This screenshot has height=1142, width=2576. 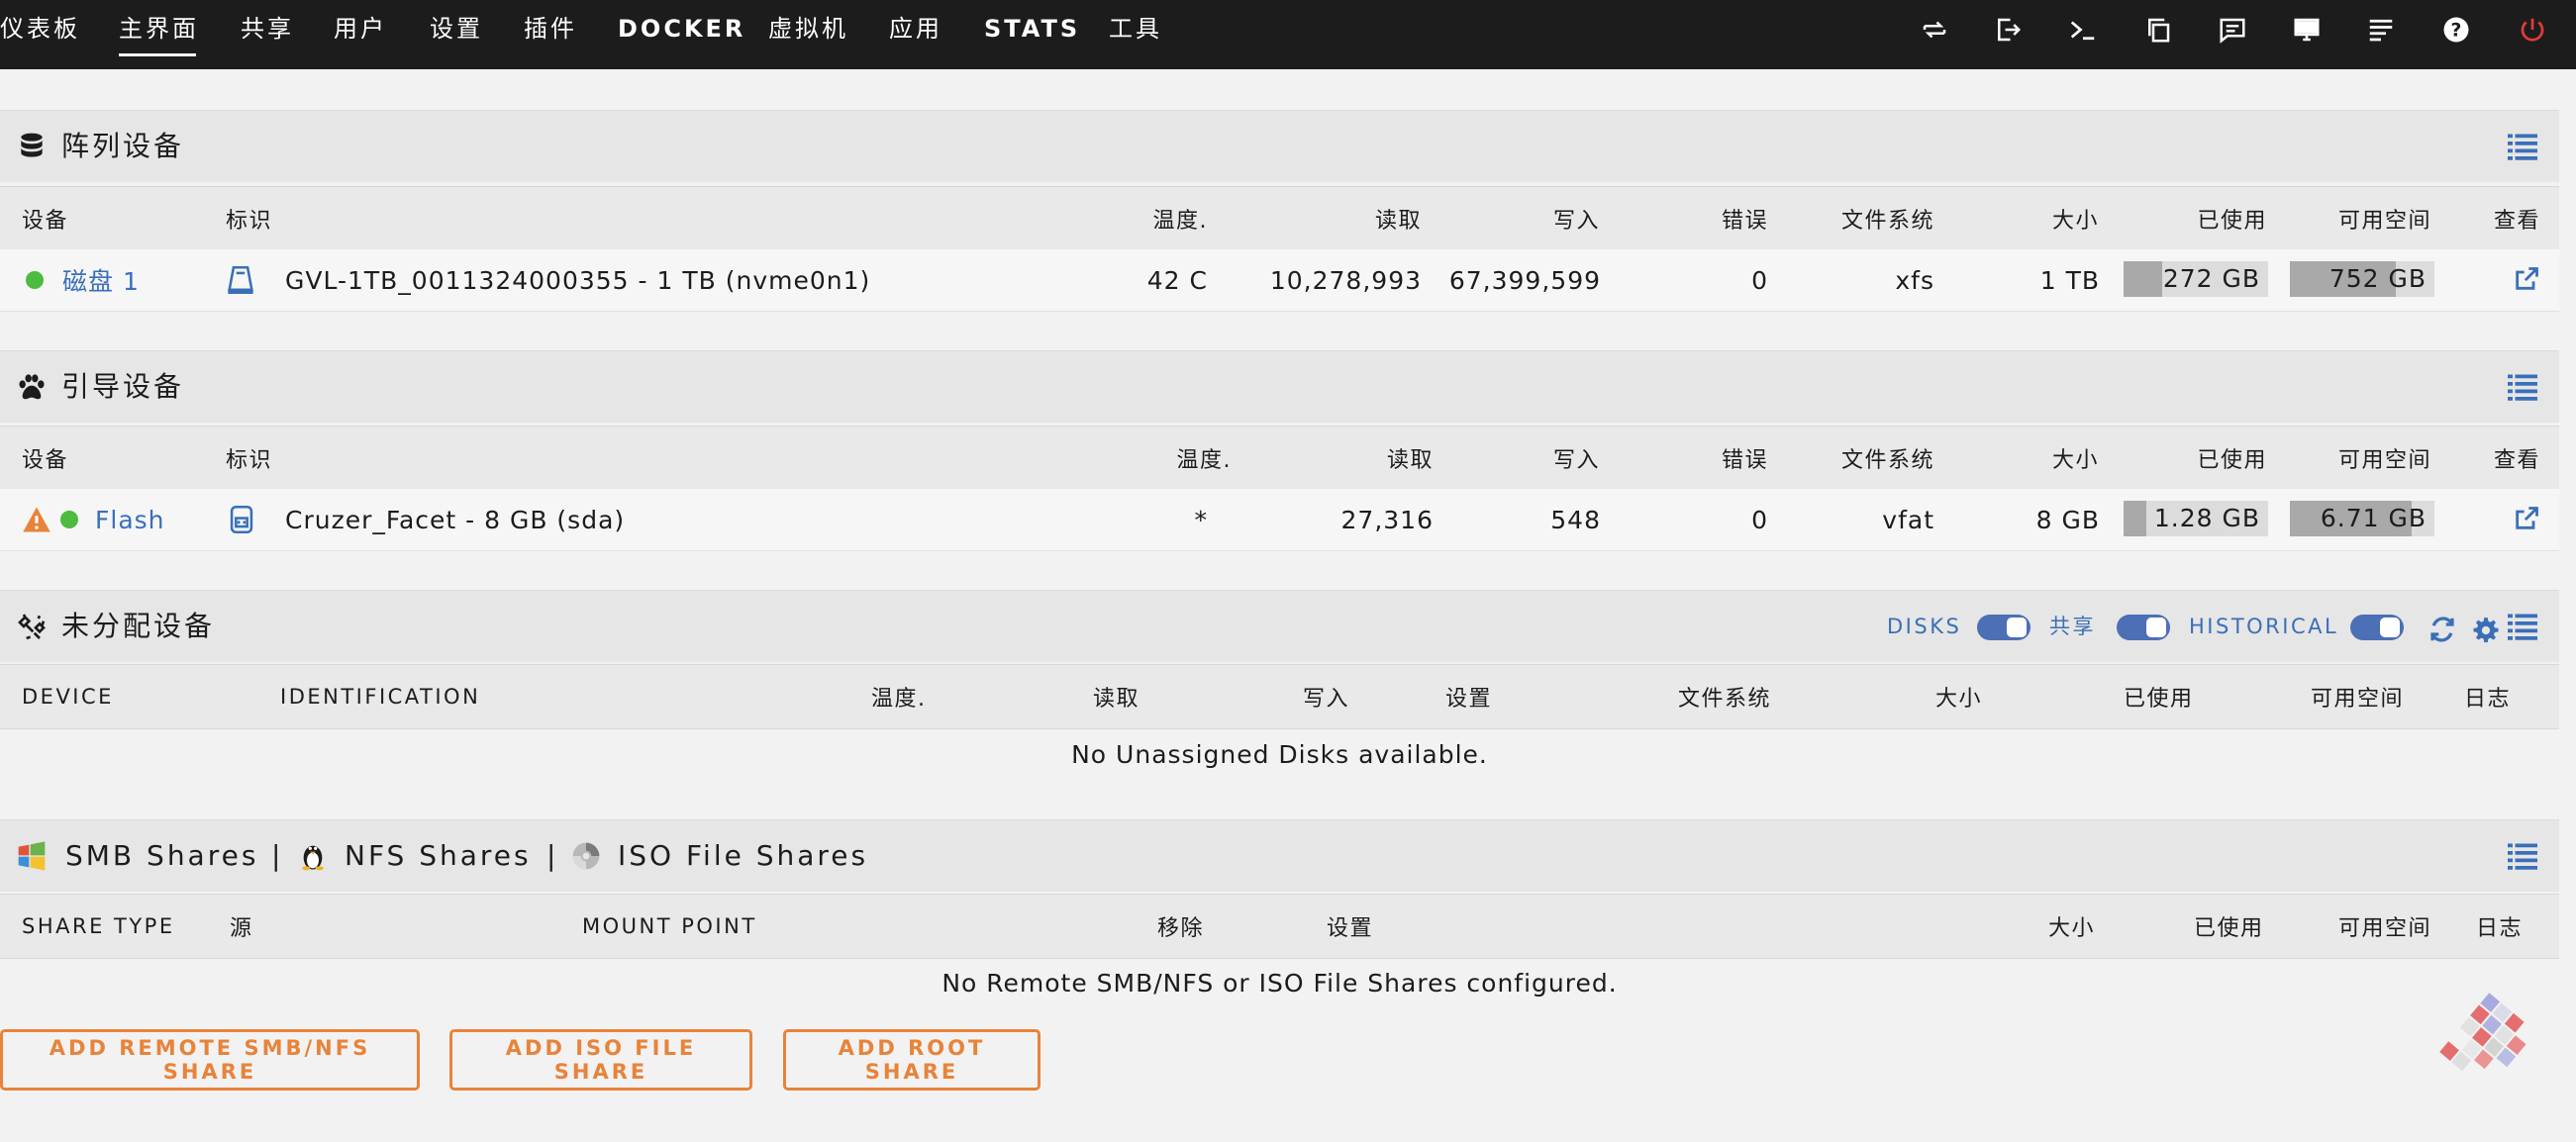 I want to click on col-log: 日志, so click(x=2500, y=929).